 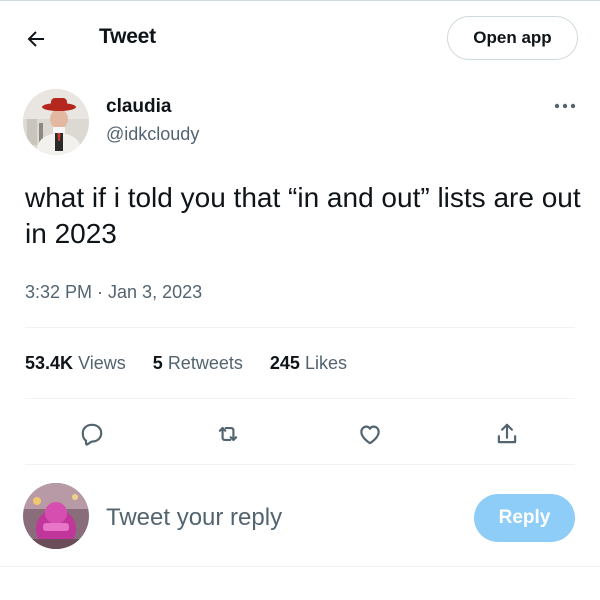 I want to click on back-button, so click(x=36, y=39).